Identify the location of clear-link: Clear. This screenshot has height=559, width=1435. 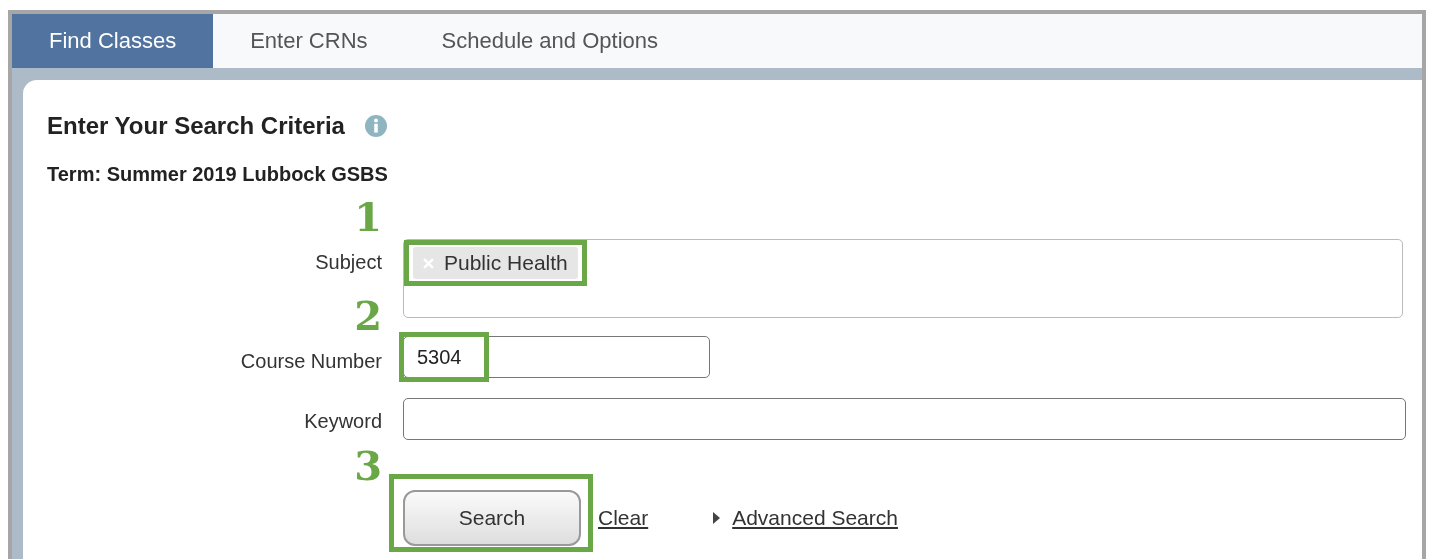
(623, 518).